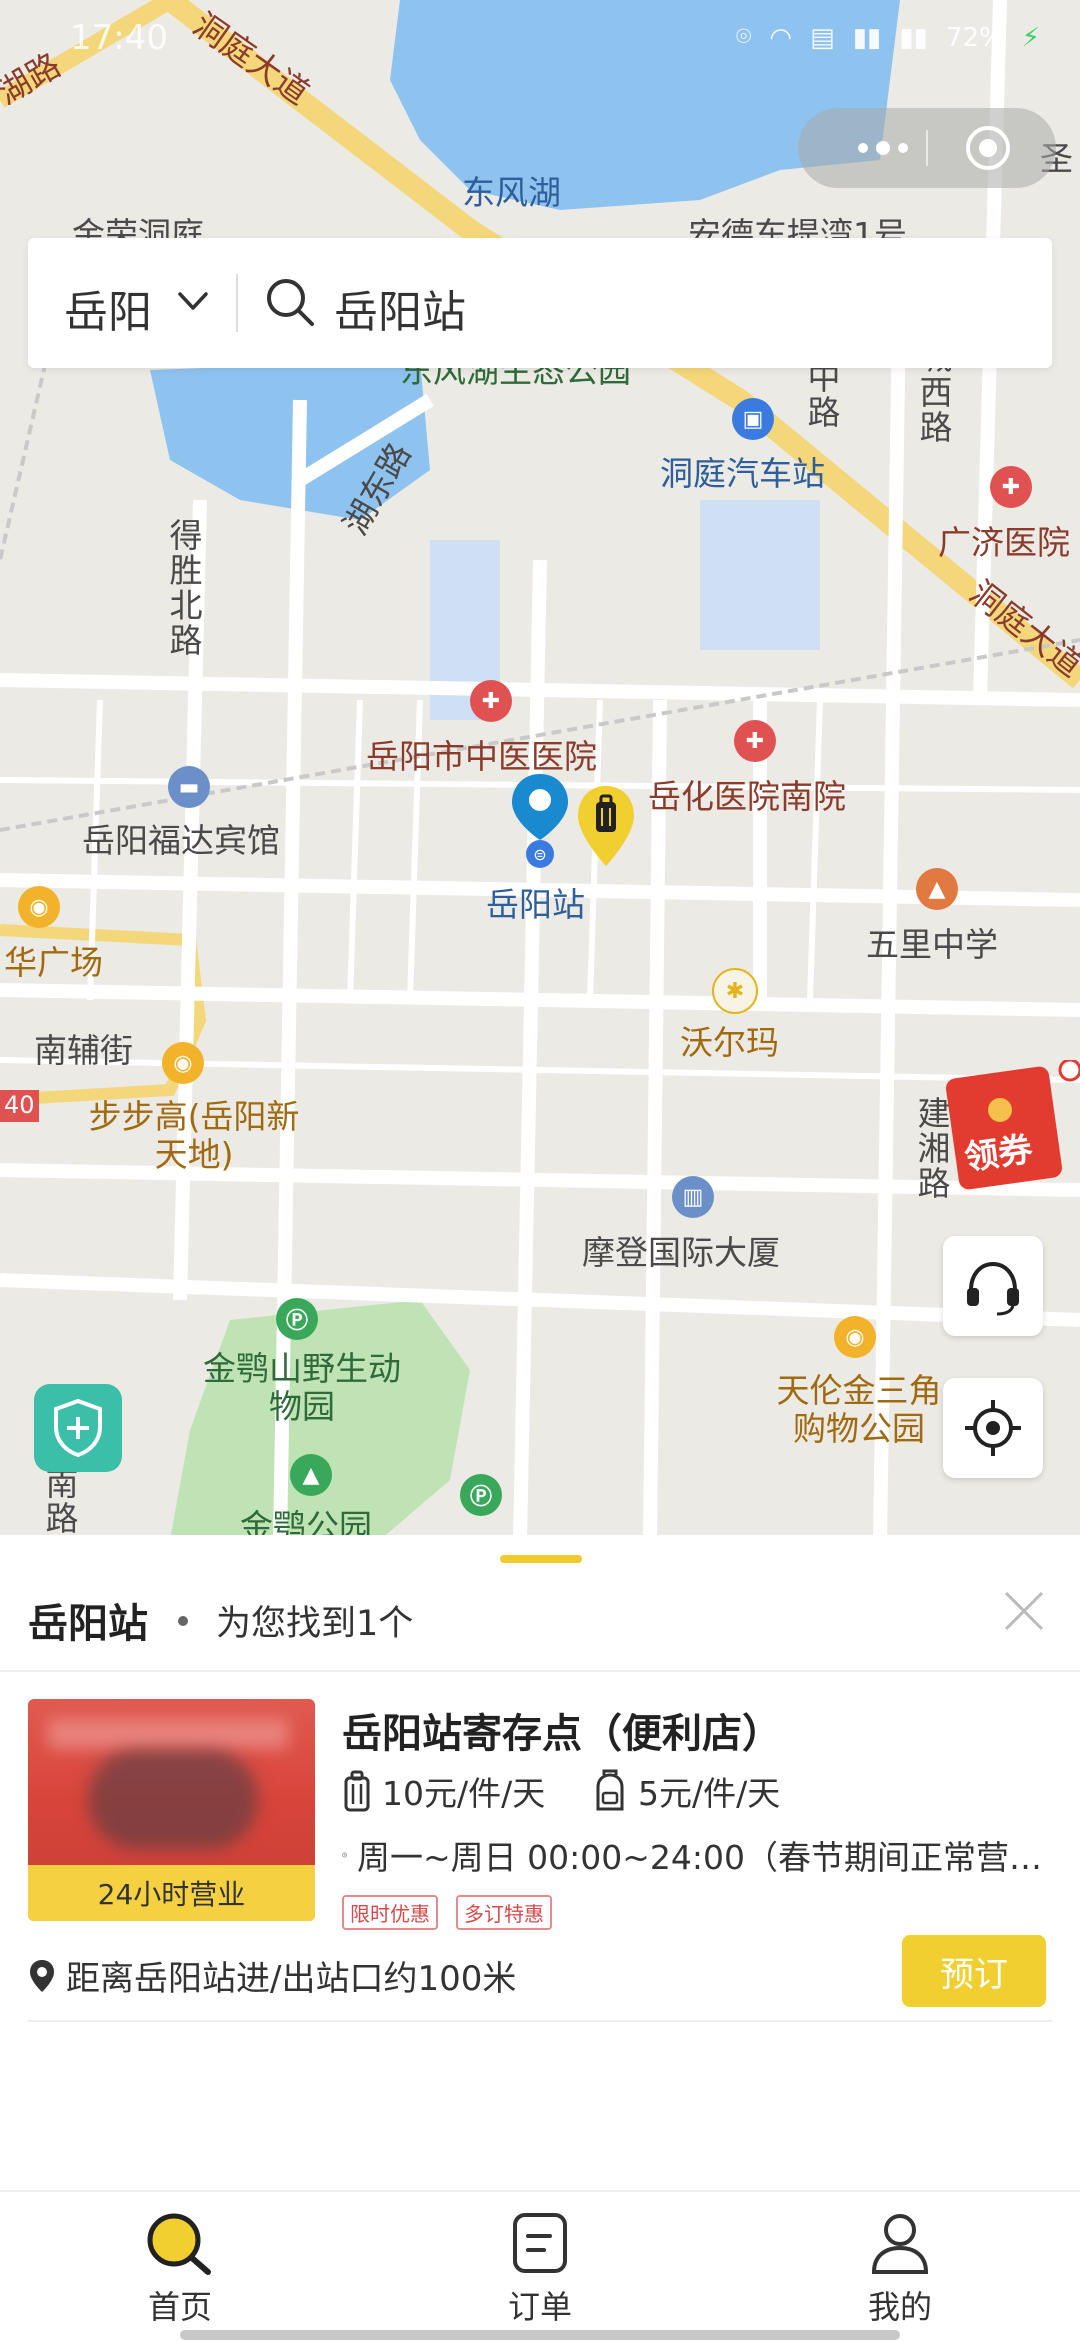  What do you see at coordinates (883, 148) in the screenshot?
I see `more-menu-icon` at bounding box center [883, 148].